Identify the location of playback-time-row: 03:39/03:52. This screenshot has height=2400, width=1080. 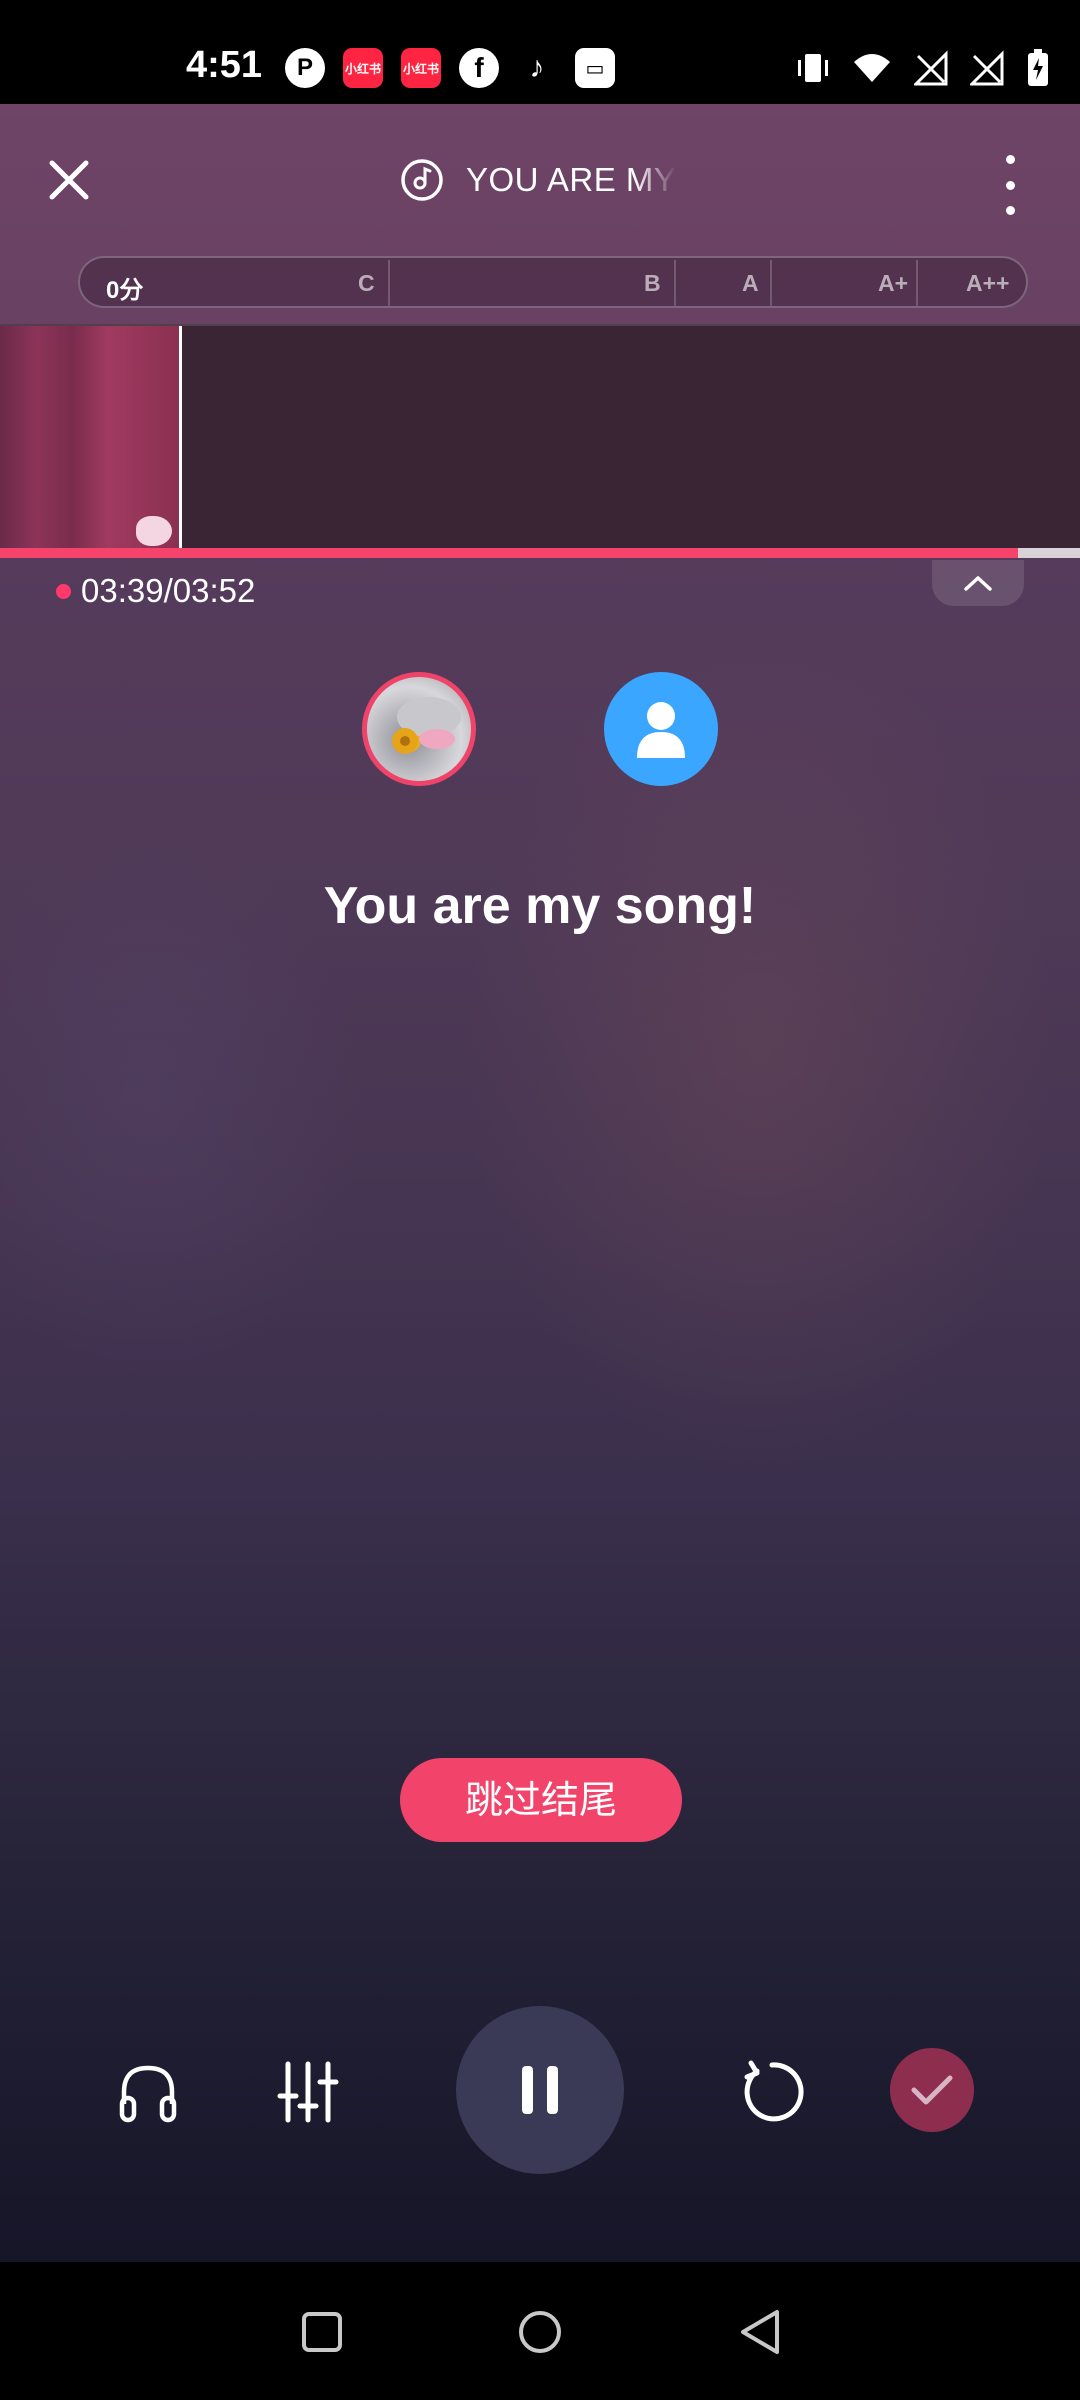
(155, 591).